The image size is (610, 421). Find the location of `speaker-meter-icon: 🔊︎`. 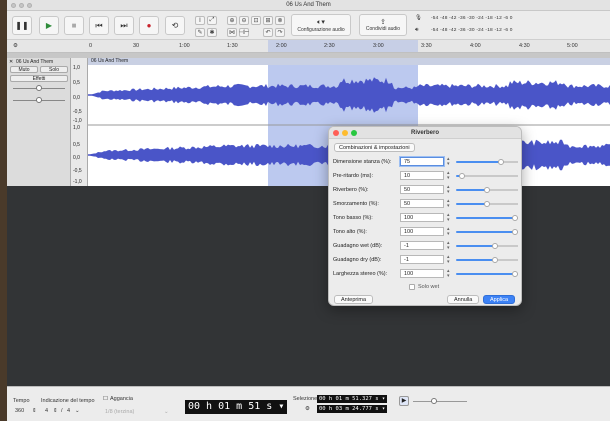

speaker-meter-icon: 🔊︎ is located at coordinates (417, 30).